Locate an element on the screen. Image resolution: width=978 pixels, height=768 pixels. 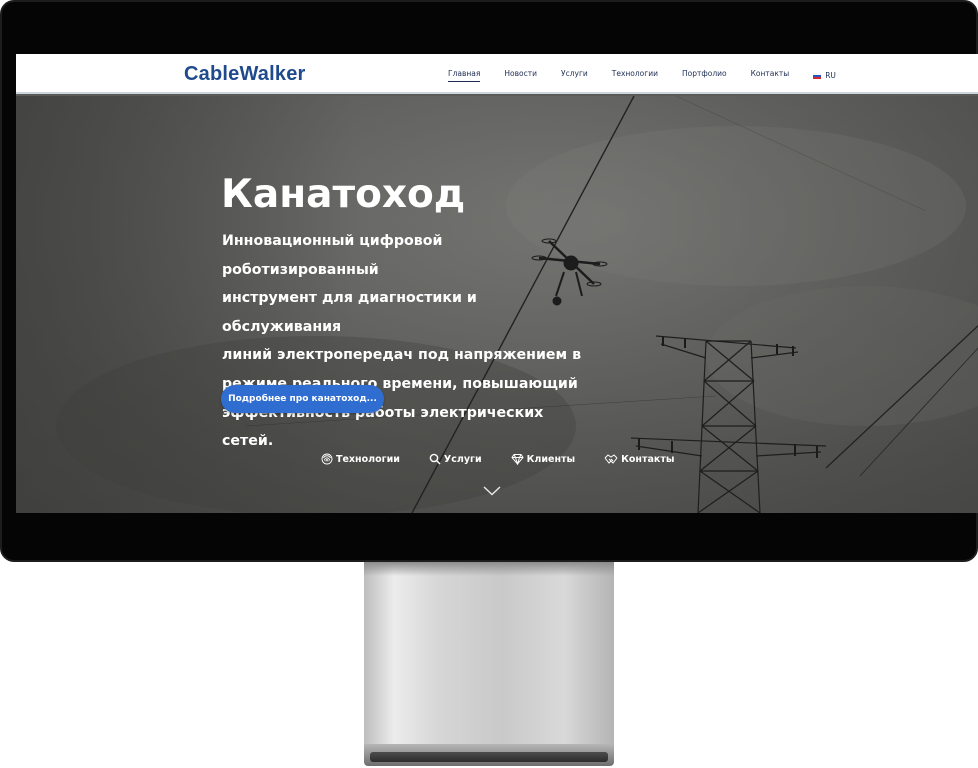
handshake-icon is located at coordinates (611, 459).